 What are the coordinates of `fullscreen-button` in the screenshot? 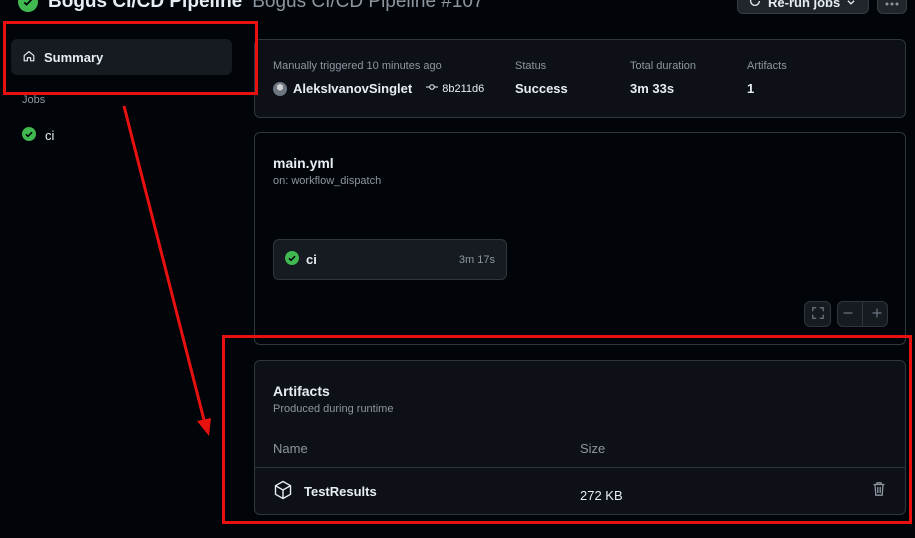 It's located at (817, 314).